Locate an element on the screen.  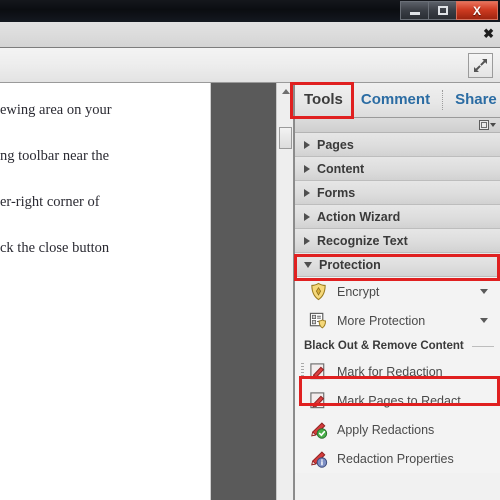
scroll-up-button is located at coordinates (285, 91).